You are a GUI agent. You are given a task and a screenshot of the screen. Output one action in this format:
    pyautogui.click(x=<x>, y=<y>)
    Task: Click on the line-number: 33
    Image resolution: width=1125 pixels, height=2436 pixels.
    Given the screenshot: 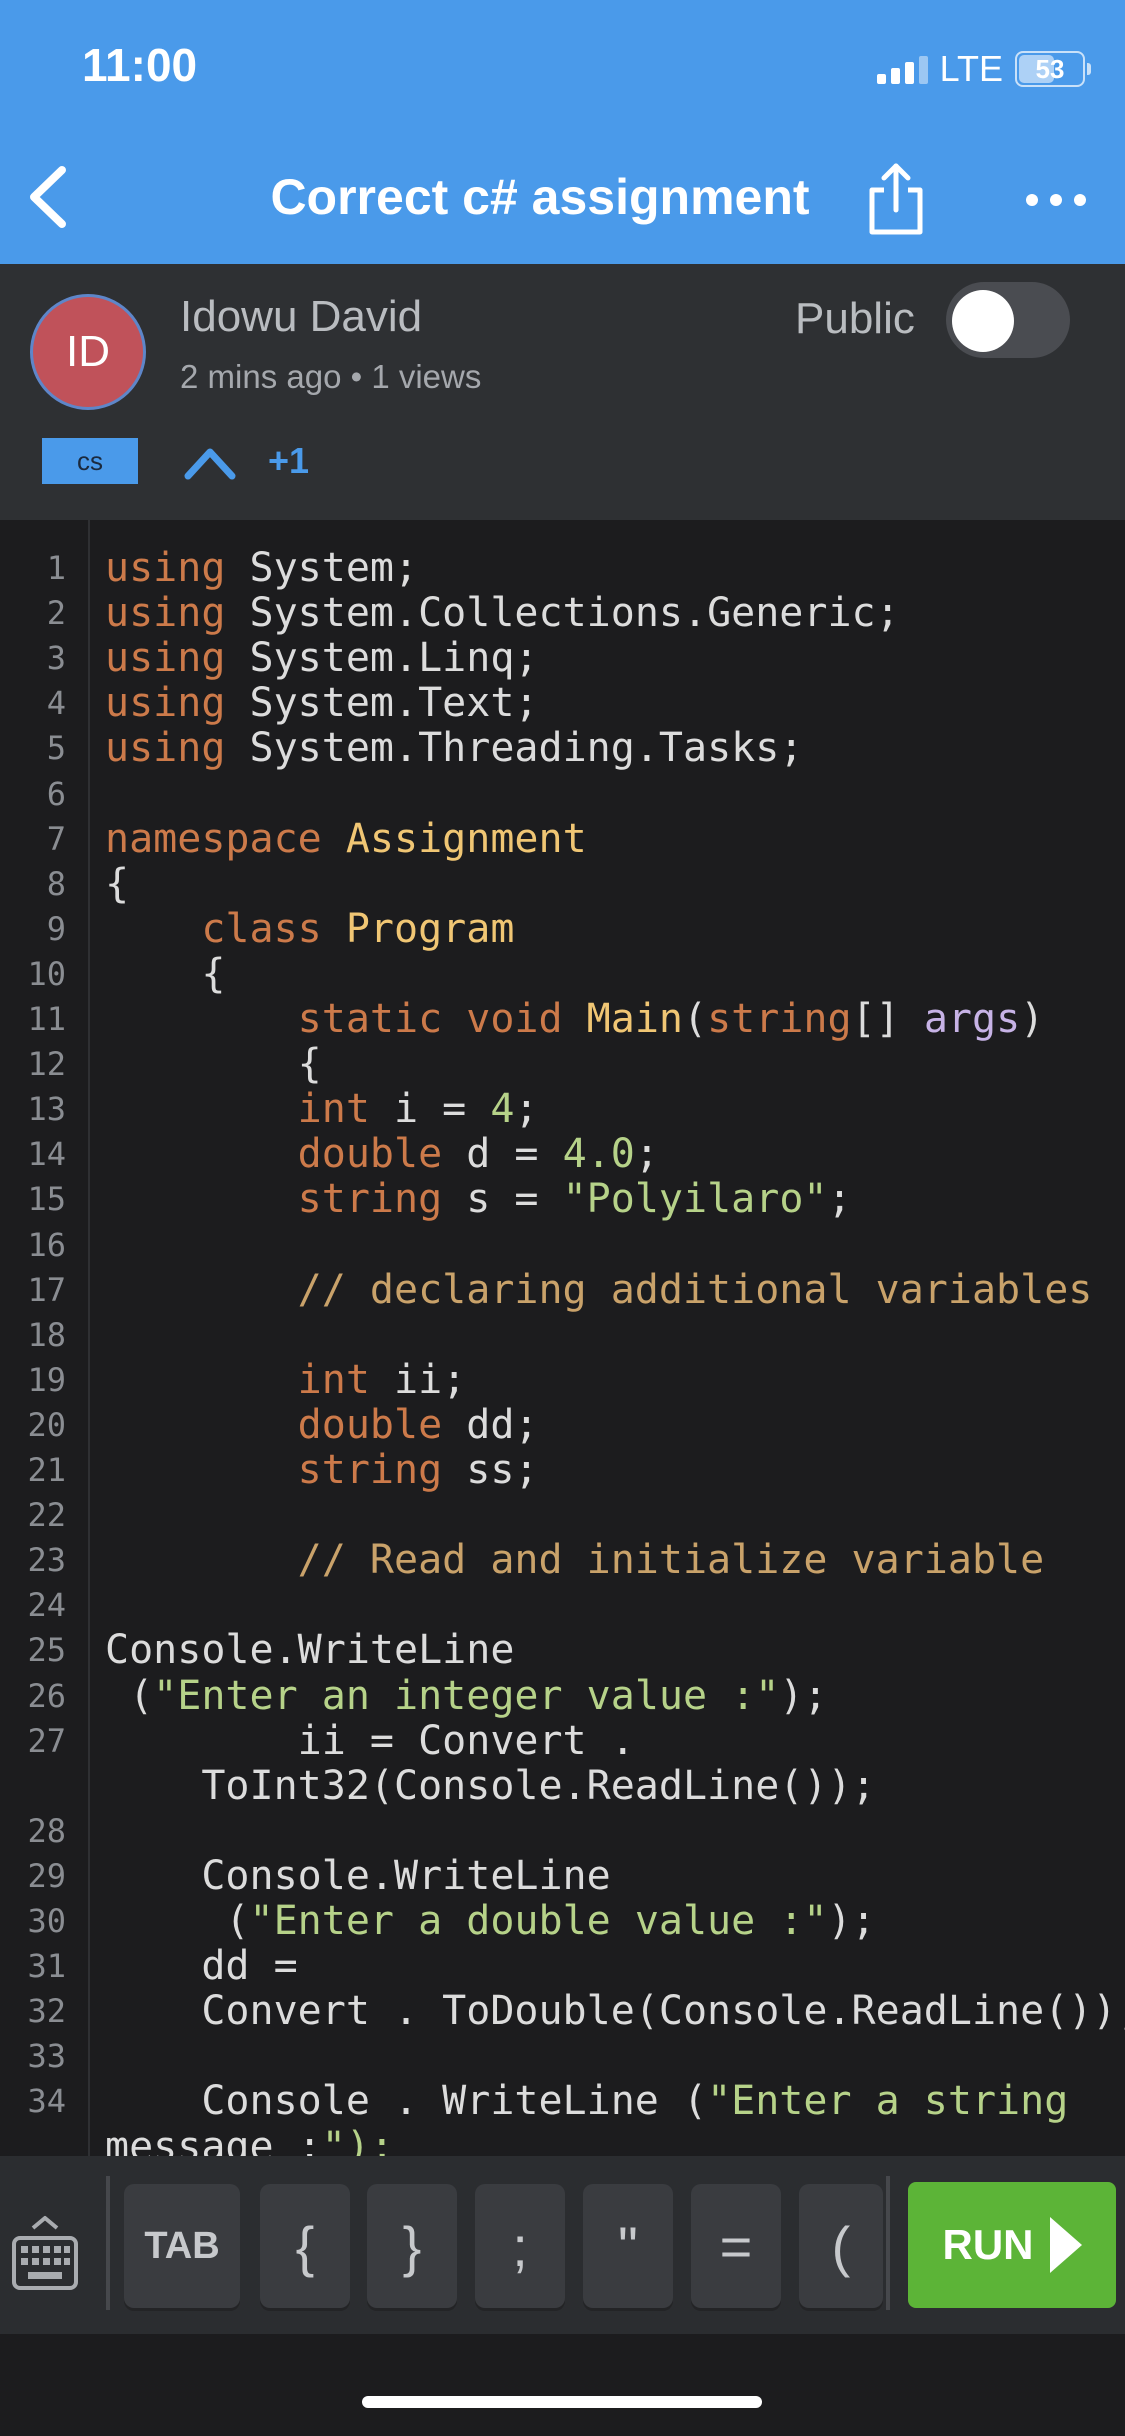 What is the action you would take?
    pyautogui.click(x=46, y=2056)
    